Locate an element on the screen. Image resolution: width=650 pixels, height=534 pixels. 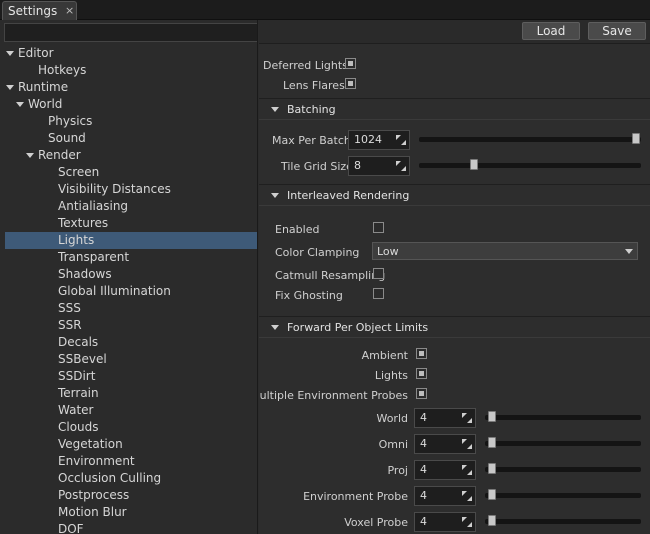
catmull-resampling-checkbox is located at coordinates (378, 273).